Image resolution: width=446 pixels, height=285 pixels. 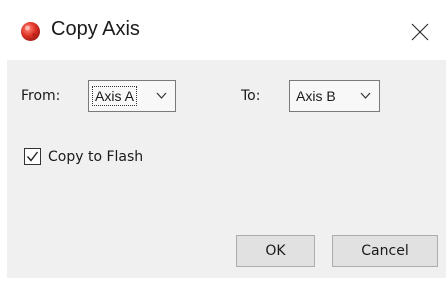 I want to click on ok-button: OK, so click(x=275, y=251).